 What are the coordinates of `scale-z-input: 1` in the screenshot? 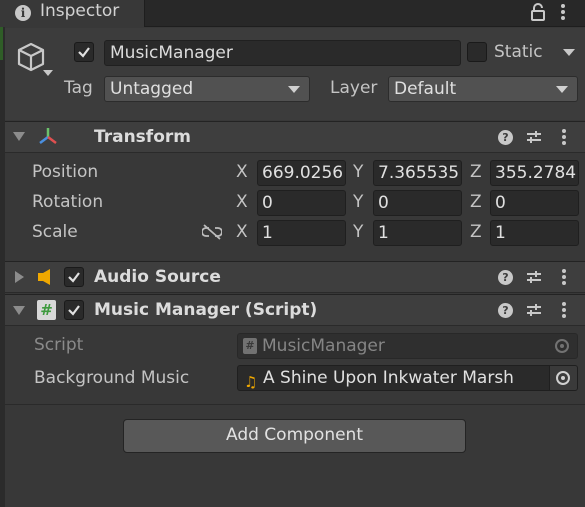 It's located at (534, 233).